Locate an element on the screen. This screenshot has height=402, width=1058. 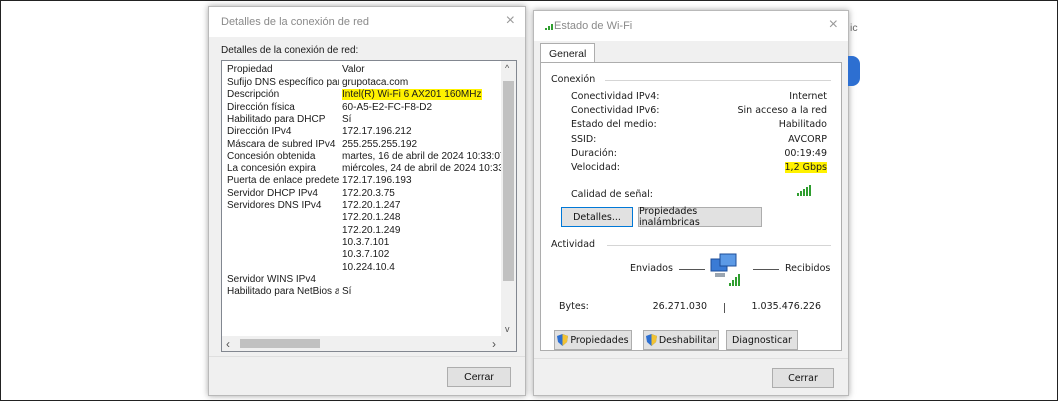
wifi-tabs: General is located at coordinates (691, 52).